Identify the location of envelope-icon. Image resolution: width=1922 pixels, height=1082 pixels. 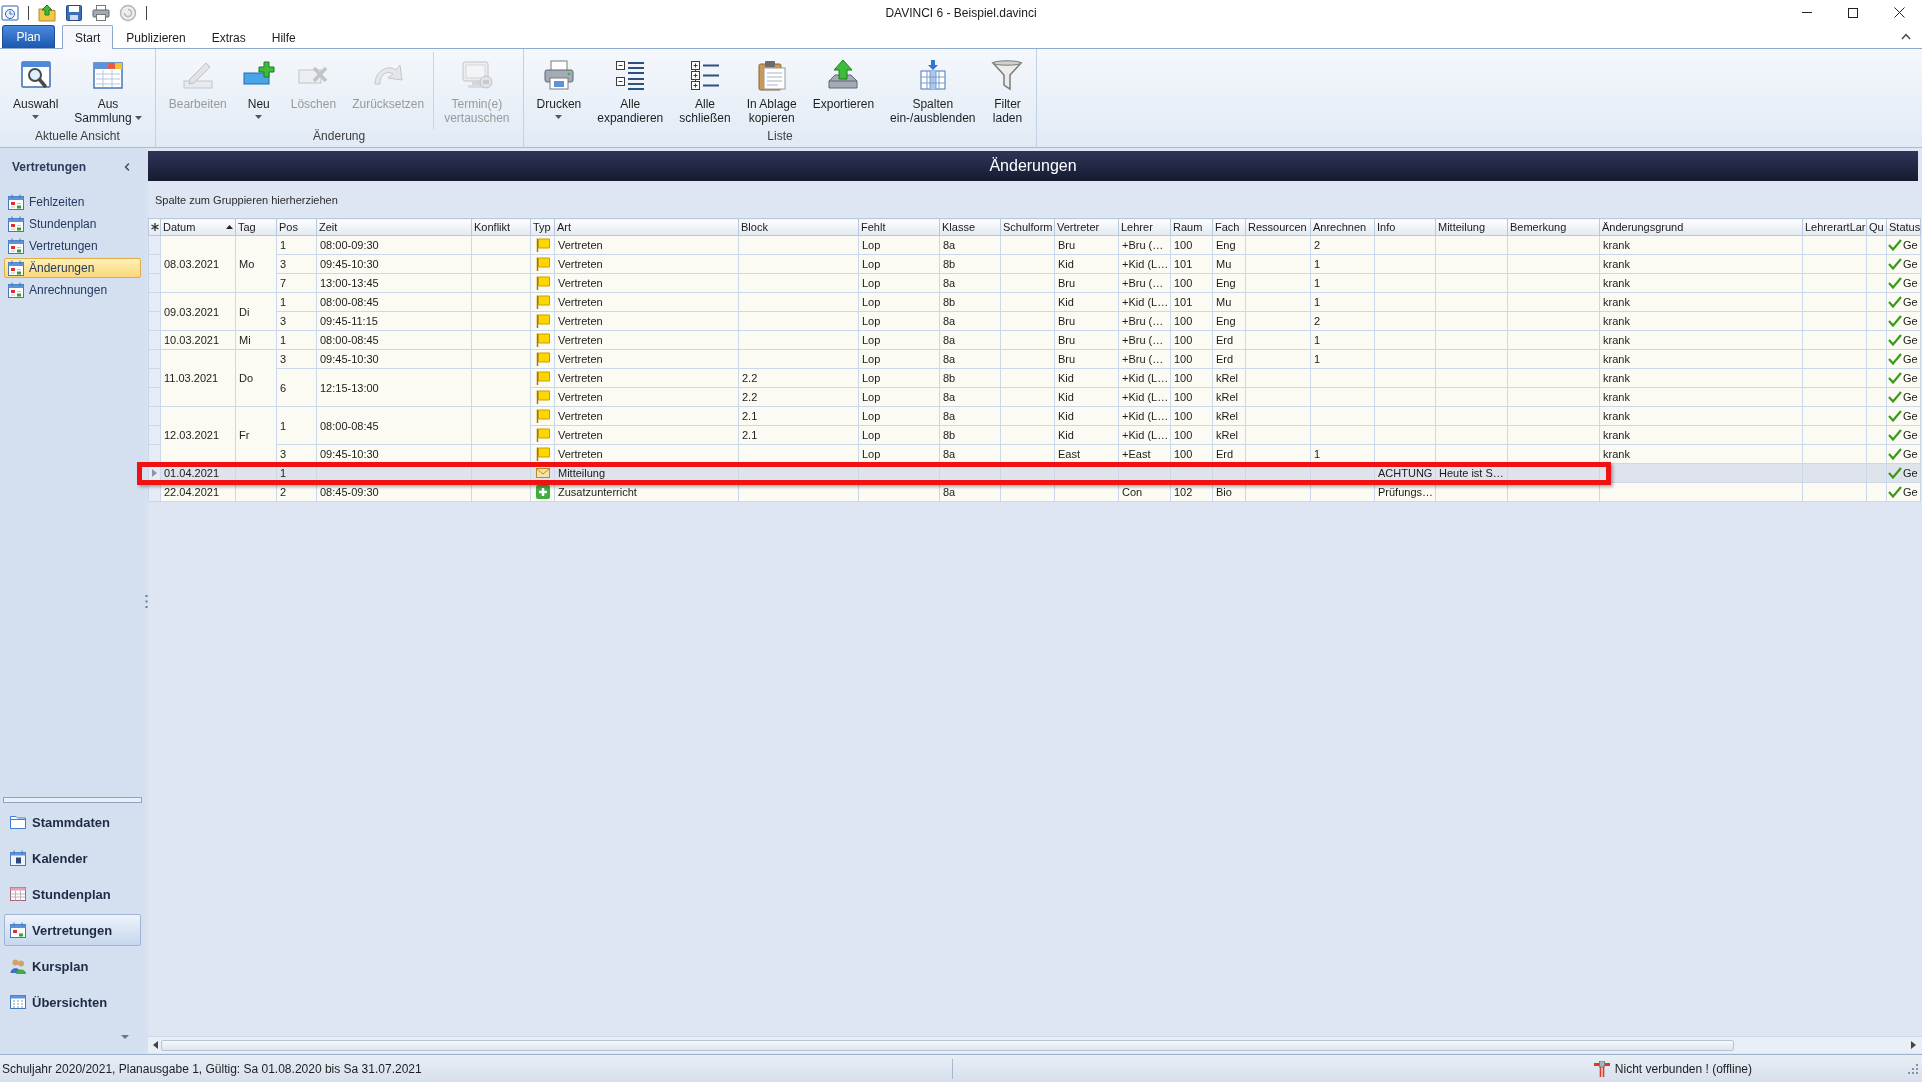
(542, 473).